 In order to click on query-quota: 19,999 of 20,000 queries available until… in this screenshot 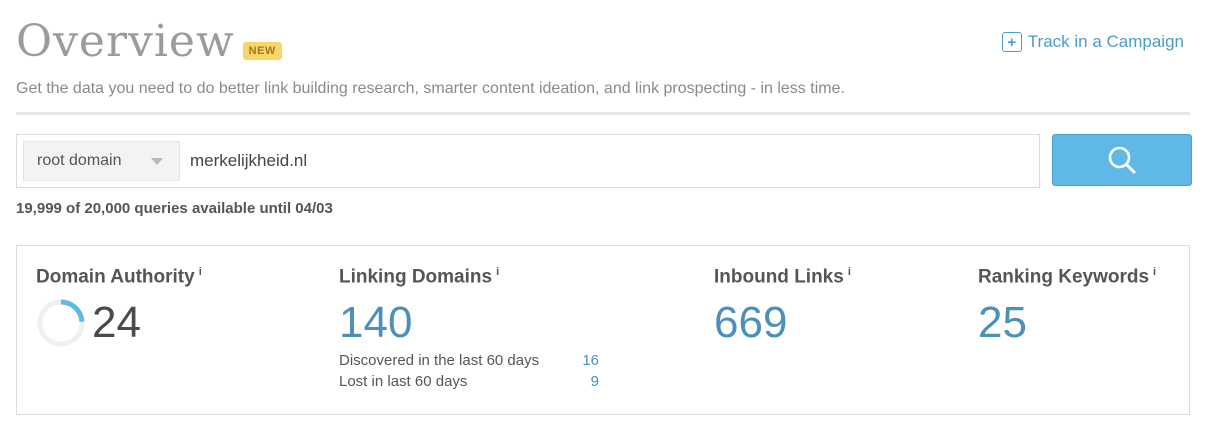, I will do `click(174, 208)`.